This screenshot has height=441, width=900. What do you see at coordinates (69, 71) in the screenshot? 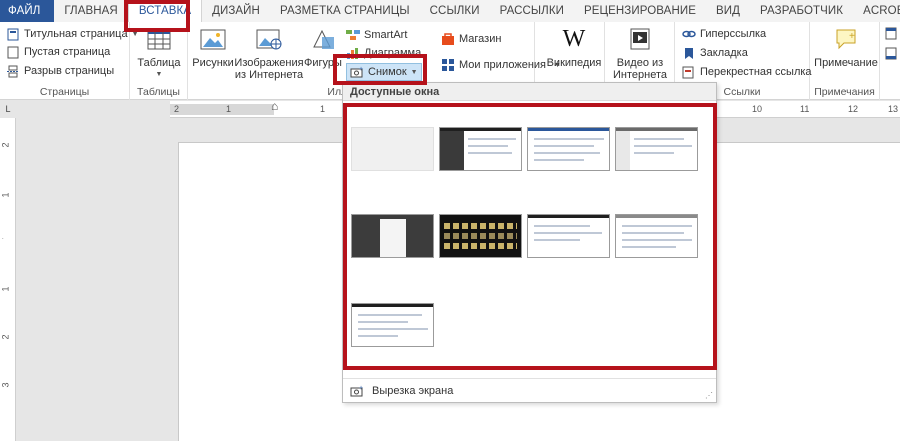
I see `page-break-label: Разрыв страницы` at bounding box center [69, 71].